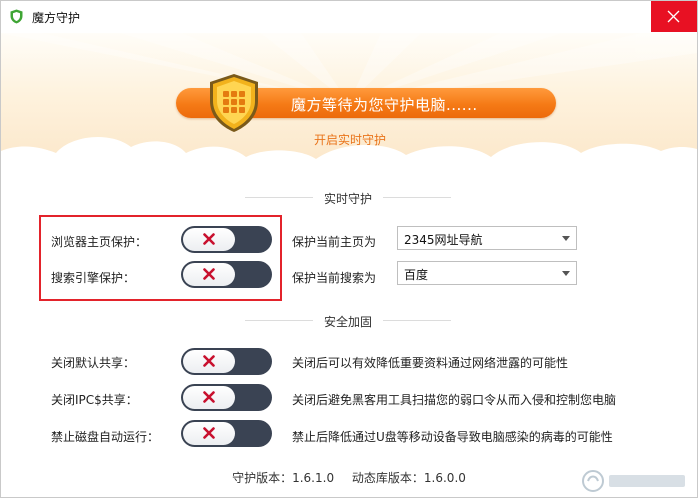 The image size is (698, 498). I want to click on security-section-header: 安全加固, so click(348, 321).